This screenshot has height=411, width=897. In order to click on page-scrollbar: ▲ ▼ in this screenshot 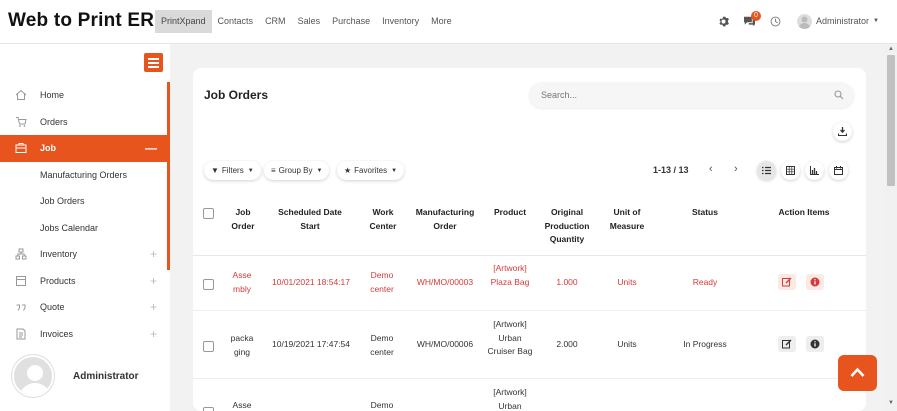, I will do `click(891, 227)`.